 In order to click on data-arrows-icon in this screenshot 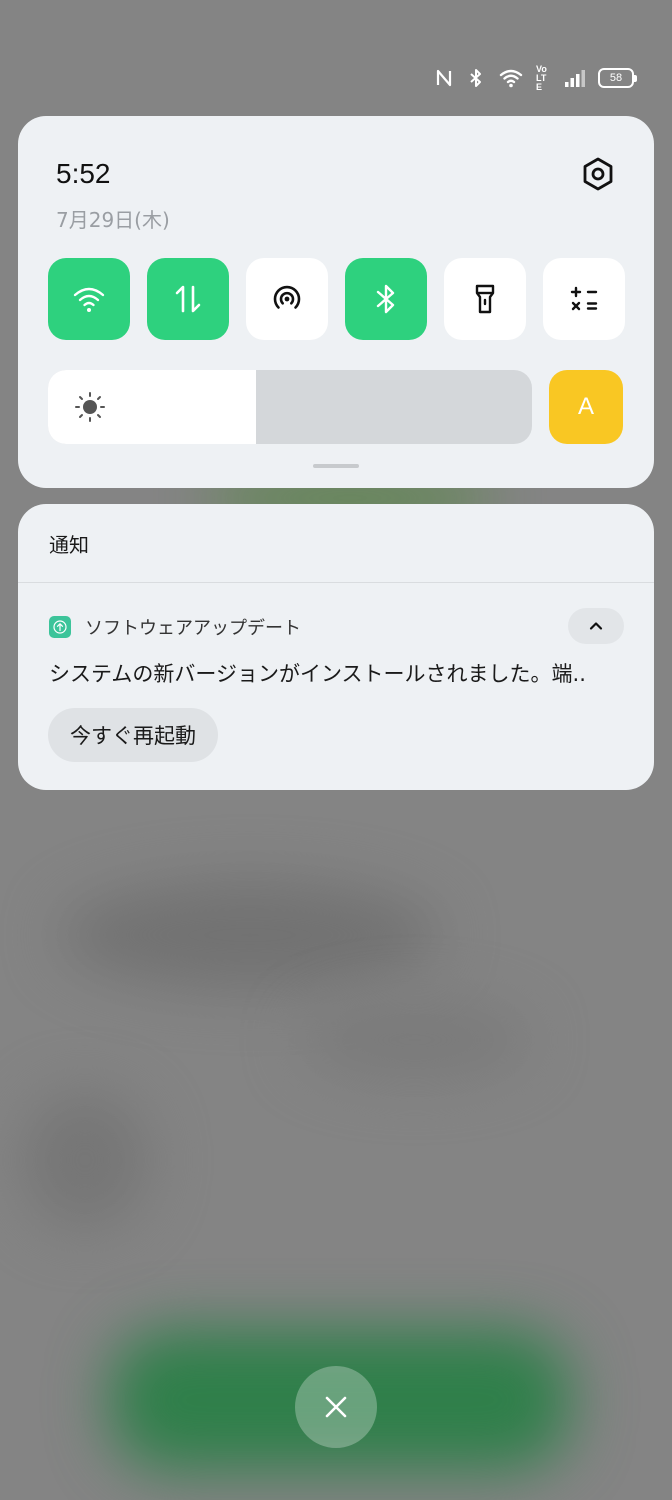, I will do `click(188, 299)`.